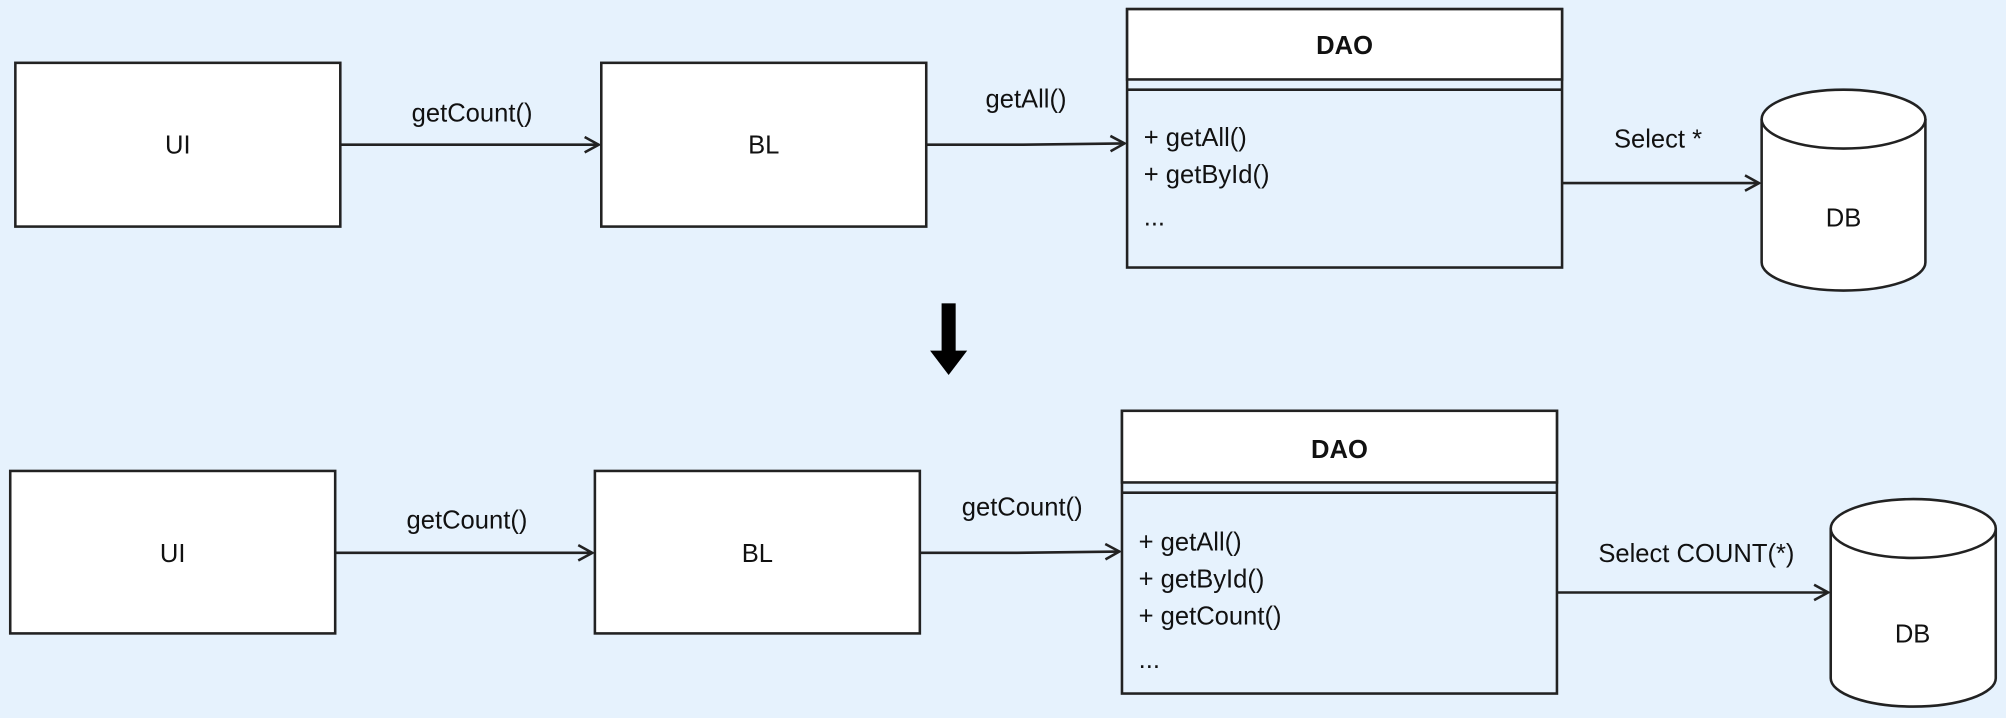 Image resolution: width=2006 pixels, height=718 pixels. I want to click on dao-to-db-label: Select COUNT(*), so click(1696, 554).